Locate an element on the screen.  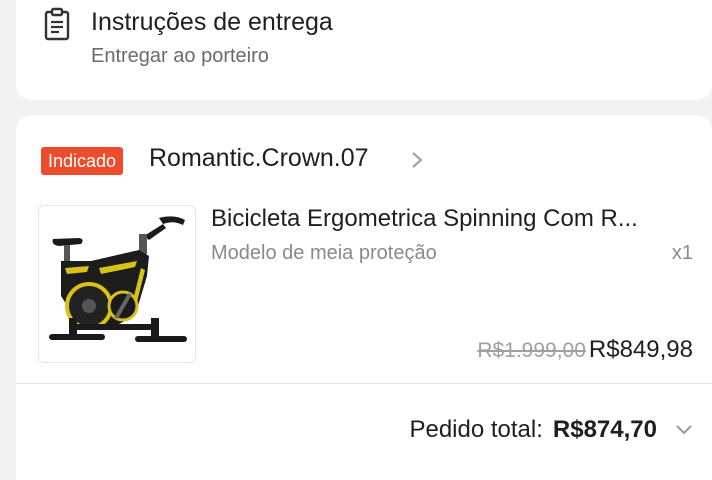
order-total-value: R$874,70 is located at coordinates (604, 429).